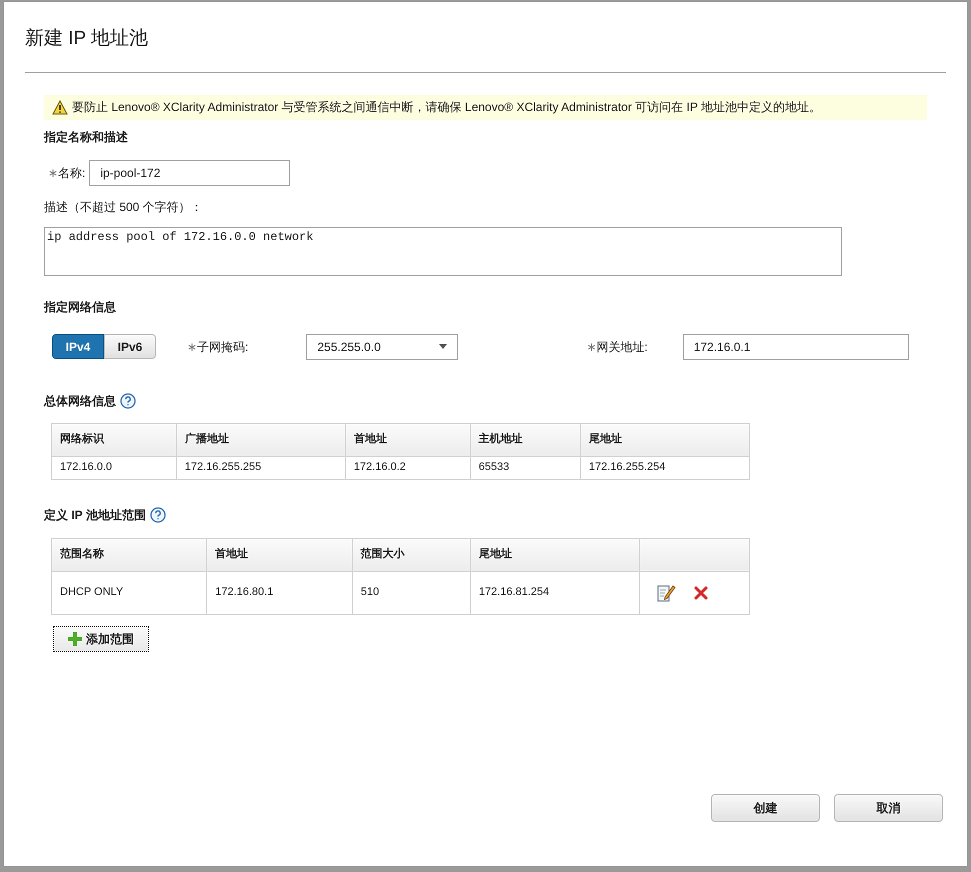 Image resolution: width=971 pixels, height=872 pixels. Describe the element at coordinates (443, 251) in the screenshot. I see `description-field: ip address pool of 172.16.0.0 network` at that location.